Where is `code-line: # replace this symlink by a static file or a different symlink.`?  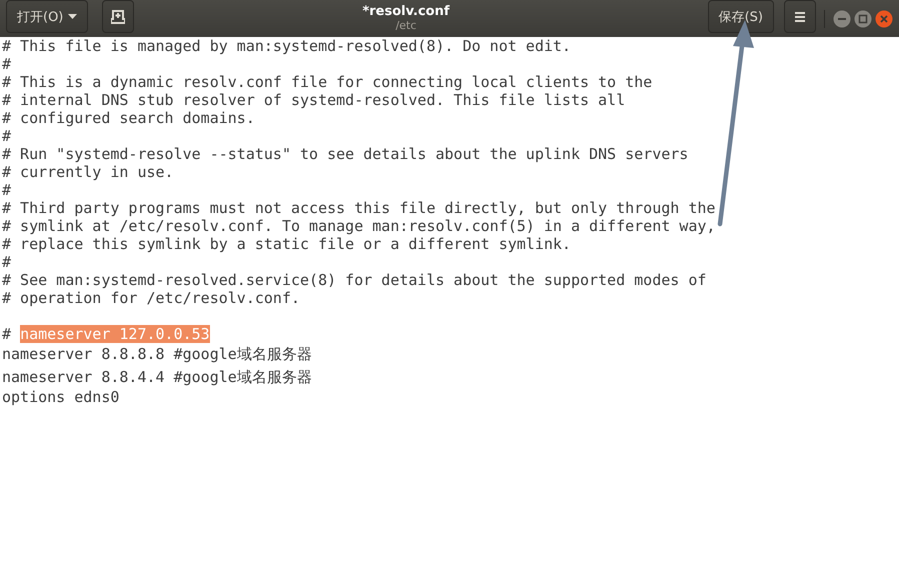
code-line: # replace this symlink by a static file or a different symlink. is located at coordinates (287, 244).